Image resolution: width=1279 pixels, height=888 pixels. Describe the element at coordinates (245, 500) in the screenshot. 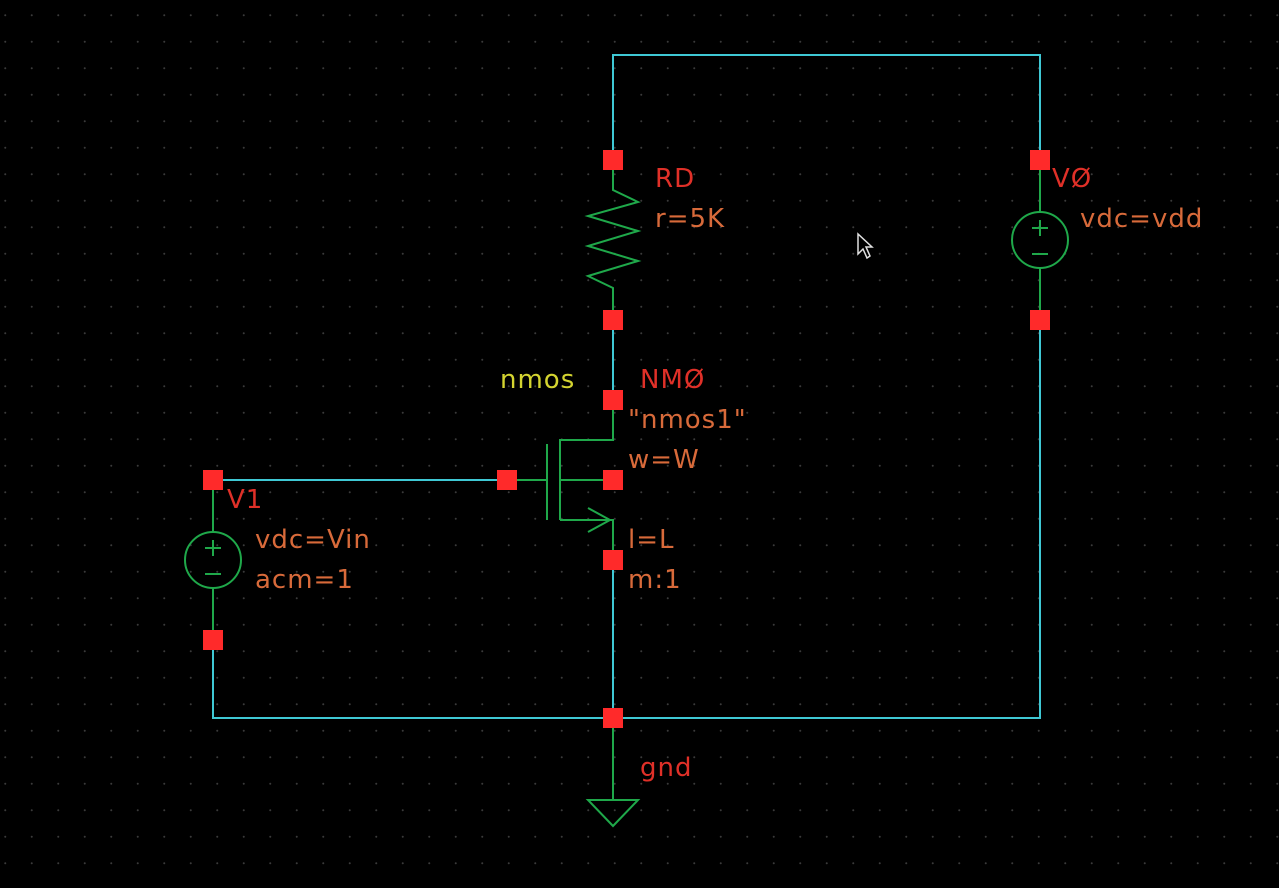

I see `v1-instance-name: V1` at that location.